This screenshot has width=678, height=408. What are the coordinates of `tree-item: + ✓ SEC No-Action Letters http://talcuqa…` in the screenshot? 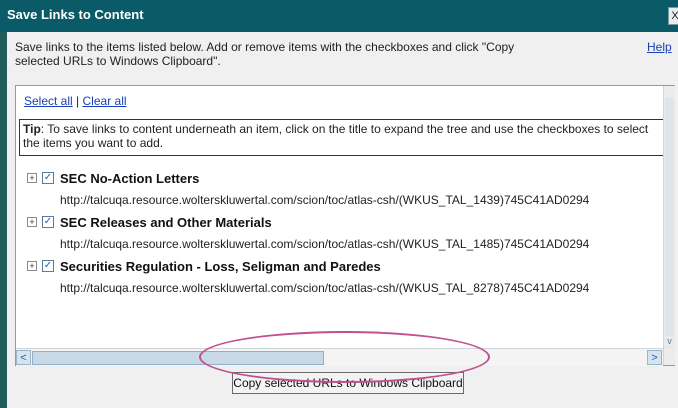 It's located at (338, 191).